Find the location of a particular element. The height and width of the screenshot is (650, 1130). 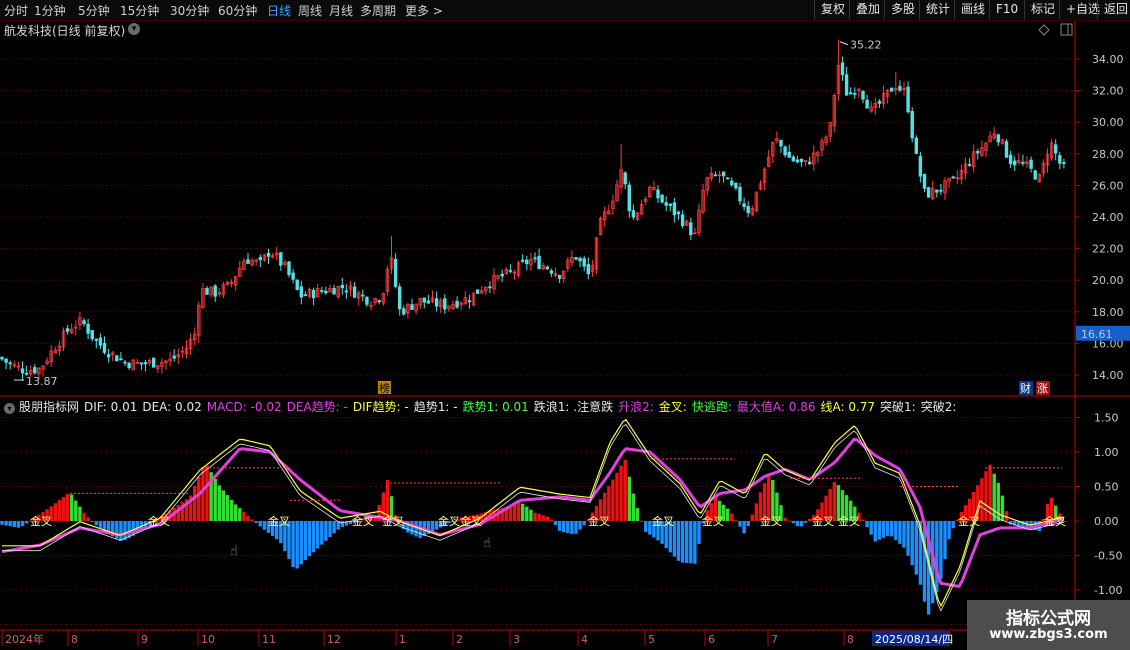

current-price-label: 16.61 is located at coordinates (1097, 334).